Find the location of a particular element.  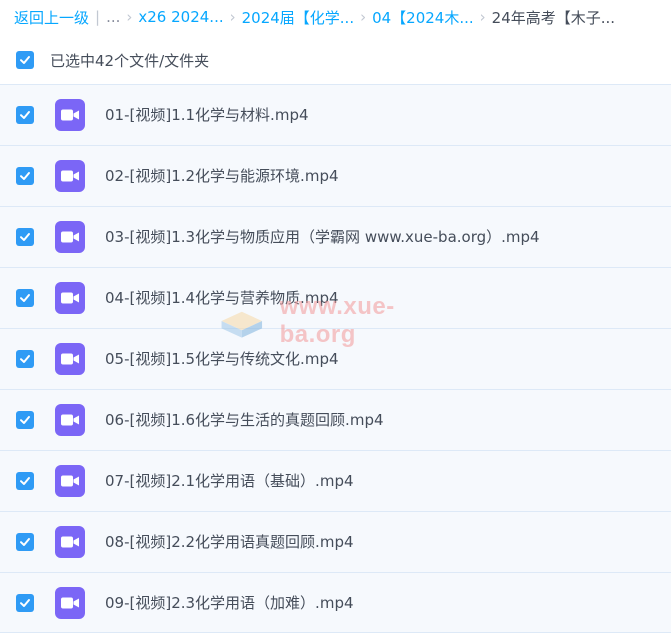

file-row: 01-[视频]1.1化学与材料.mp4 is located at coordinates (335, 114).